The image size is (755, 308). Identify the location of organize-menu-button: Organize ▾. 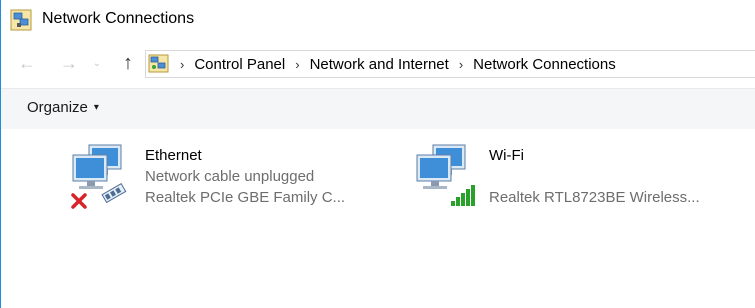
(63, 107).